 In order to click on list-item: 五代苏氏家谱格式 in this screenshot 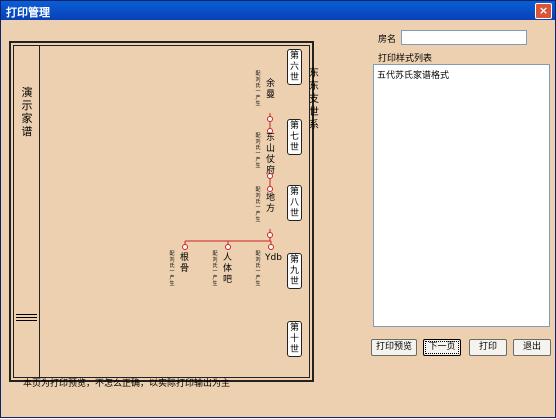, I will do `click(413, 74)`.